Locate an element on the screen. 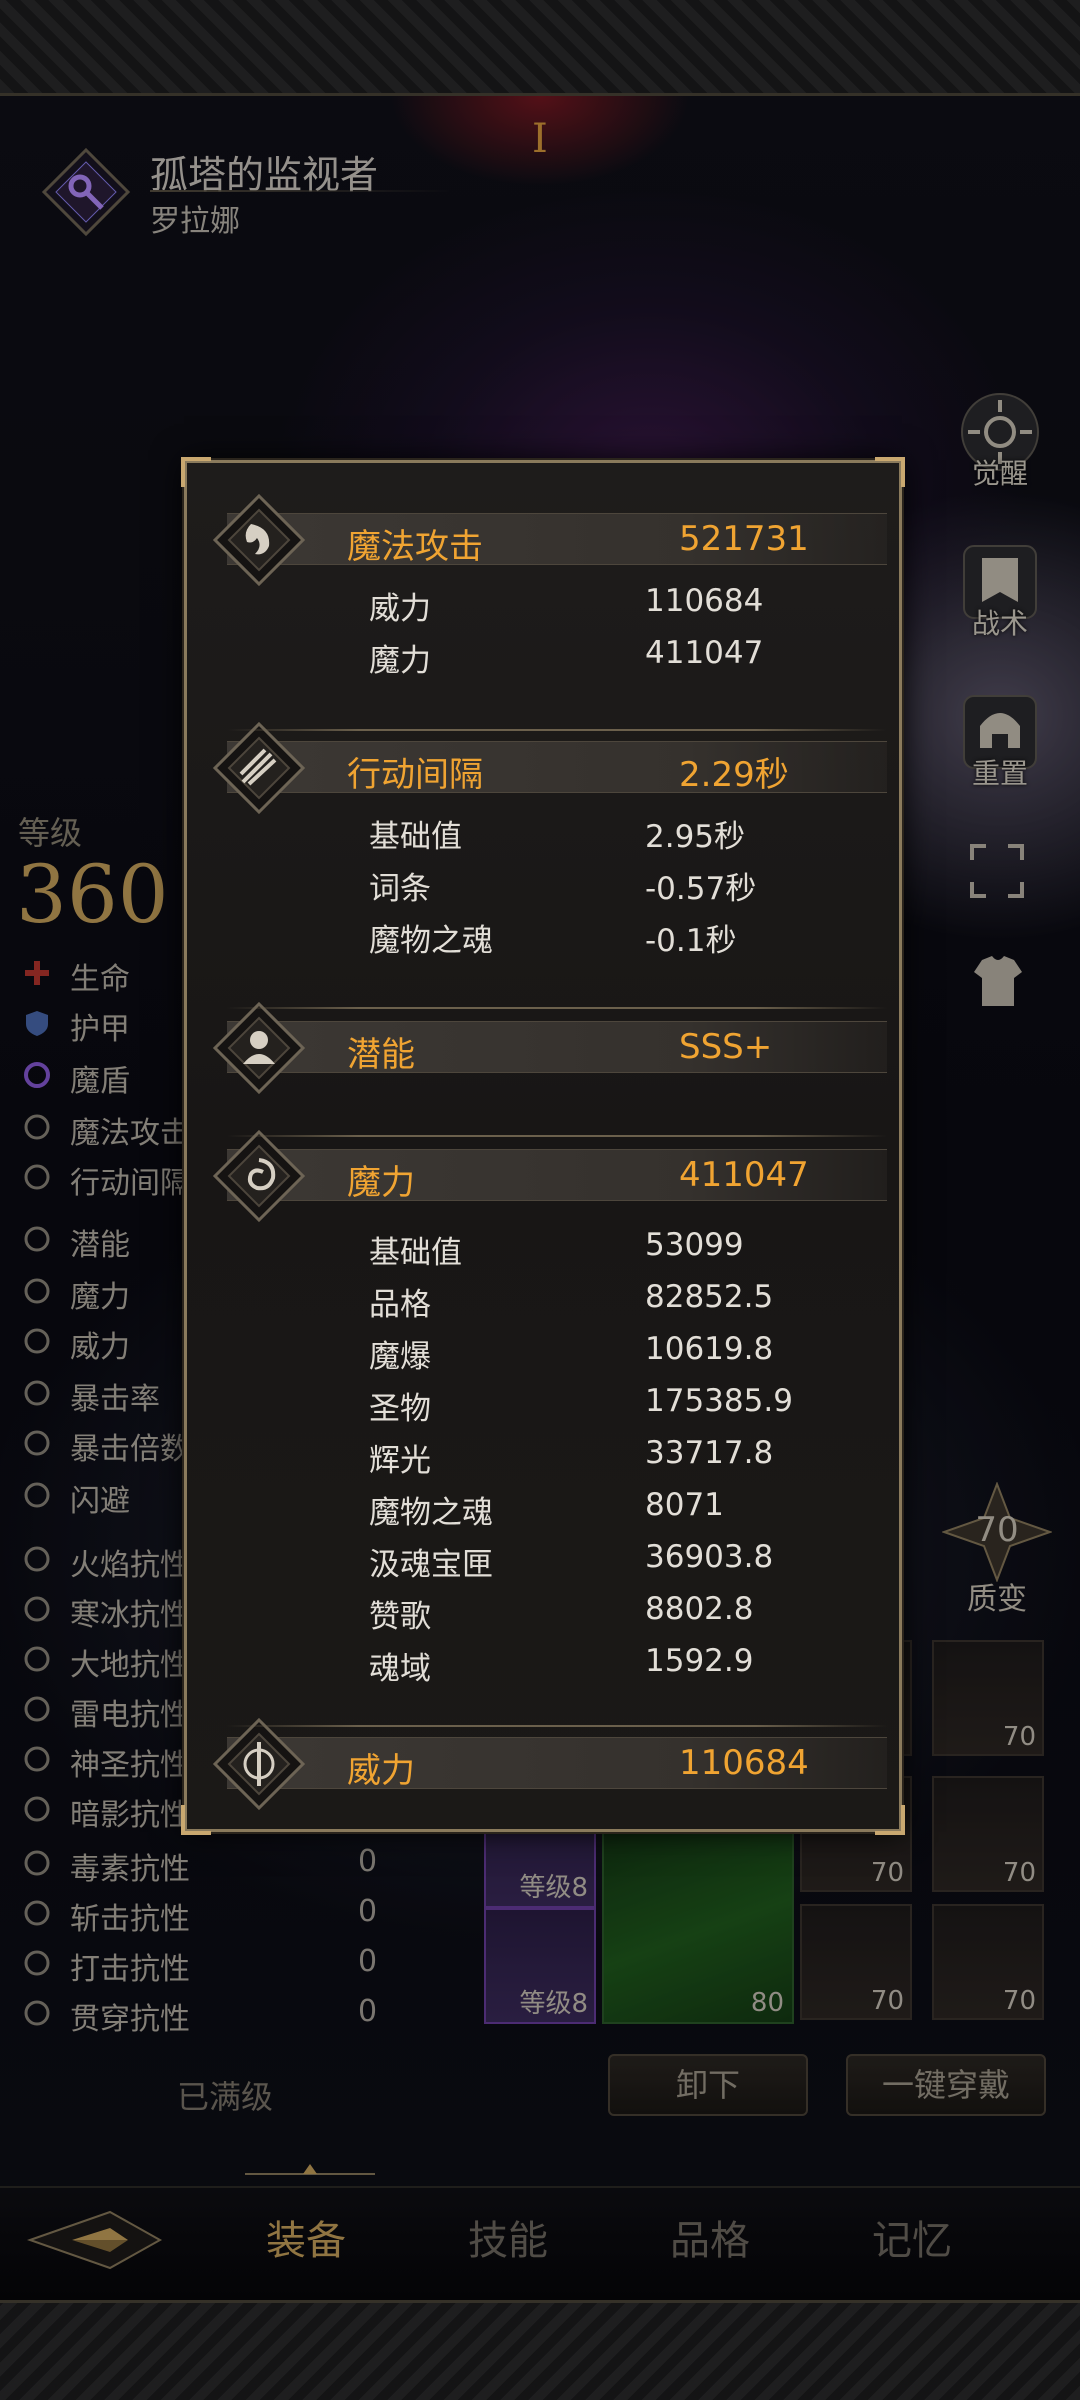 Image resolution: width=1080 pixels, height=2400 pixels. detail-name: 魔爆 is located at coordinates (400, 1357).